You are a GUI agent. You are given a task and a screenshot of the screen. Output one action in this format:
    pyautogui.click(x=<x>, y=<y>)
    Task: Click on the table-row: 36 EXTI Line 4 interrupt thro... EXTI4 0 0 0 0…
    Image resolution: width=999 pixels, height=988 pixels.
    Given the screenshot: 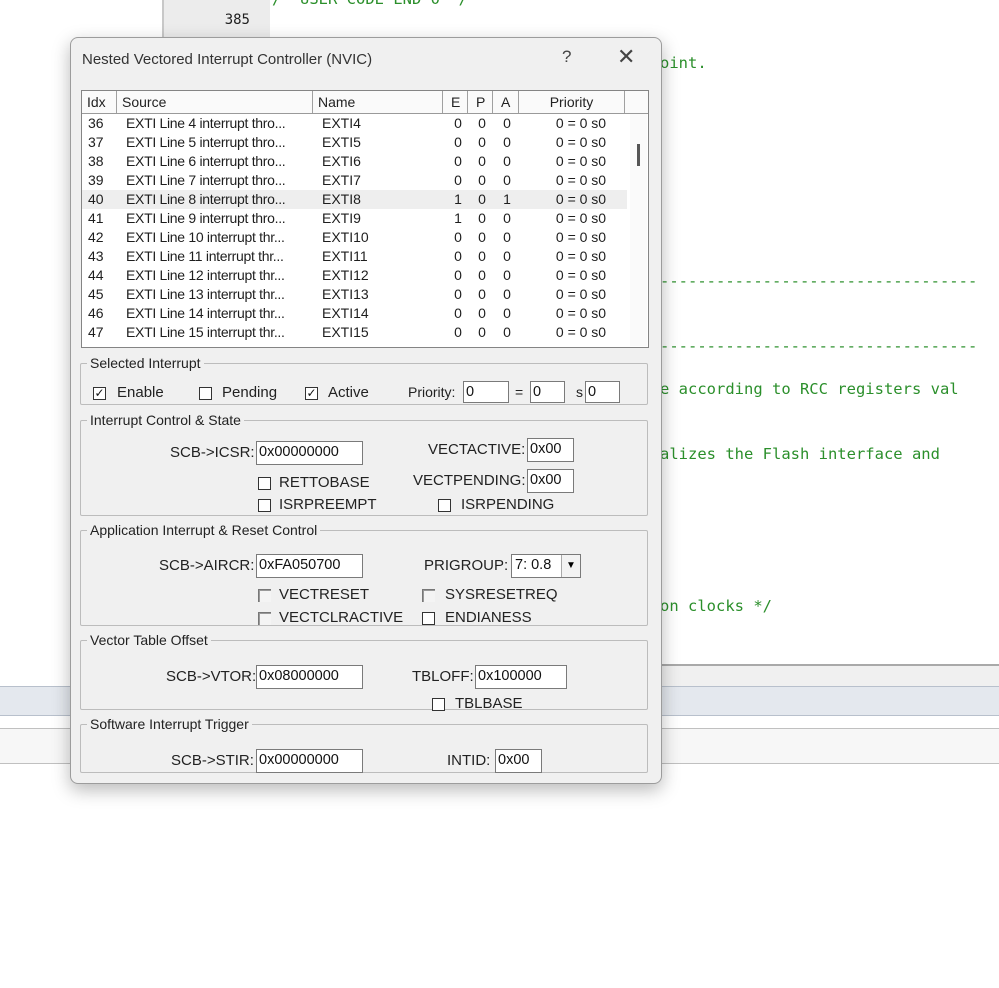 What is the action you would take?
    pyautogui.click(x=354, y=123)
    